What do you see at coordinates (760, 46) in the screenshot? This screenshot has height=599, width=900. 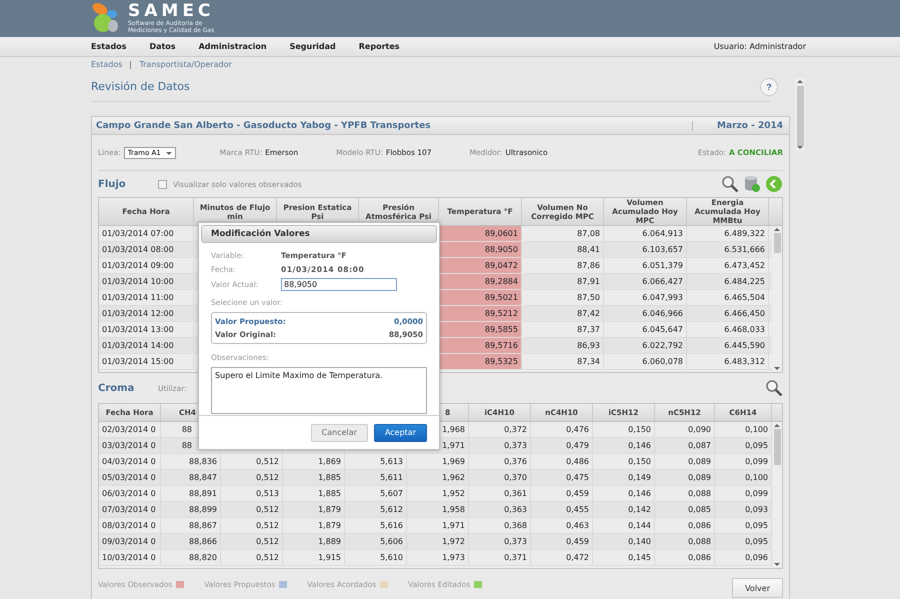 I see `user-label: Usuario: Administrador` at bounding box center [760, 46].